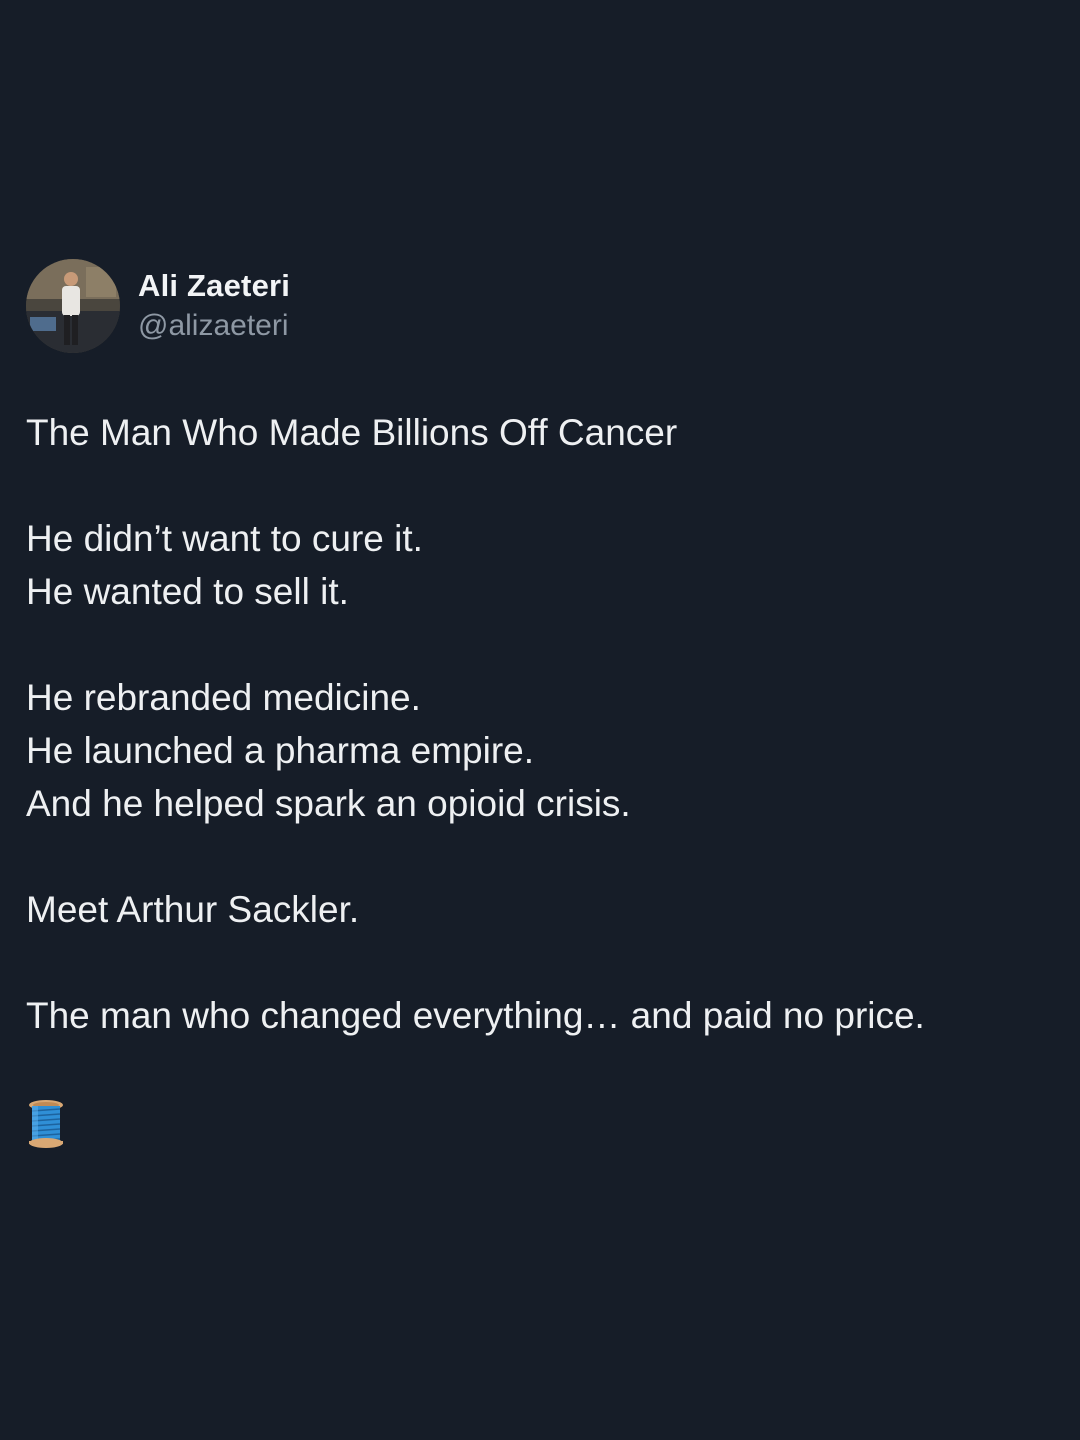  Describe the element at coordinates (223, 697) in the screenshot. I see `tweet-line: He rebranded medicine.` at that location.